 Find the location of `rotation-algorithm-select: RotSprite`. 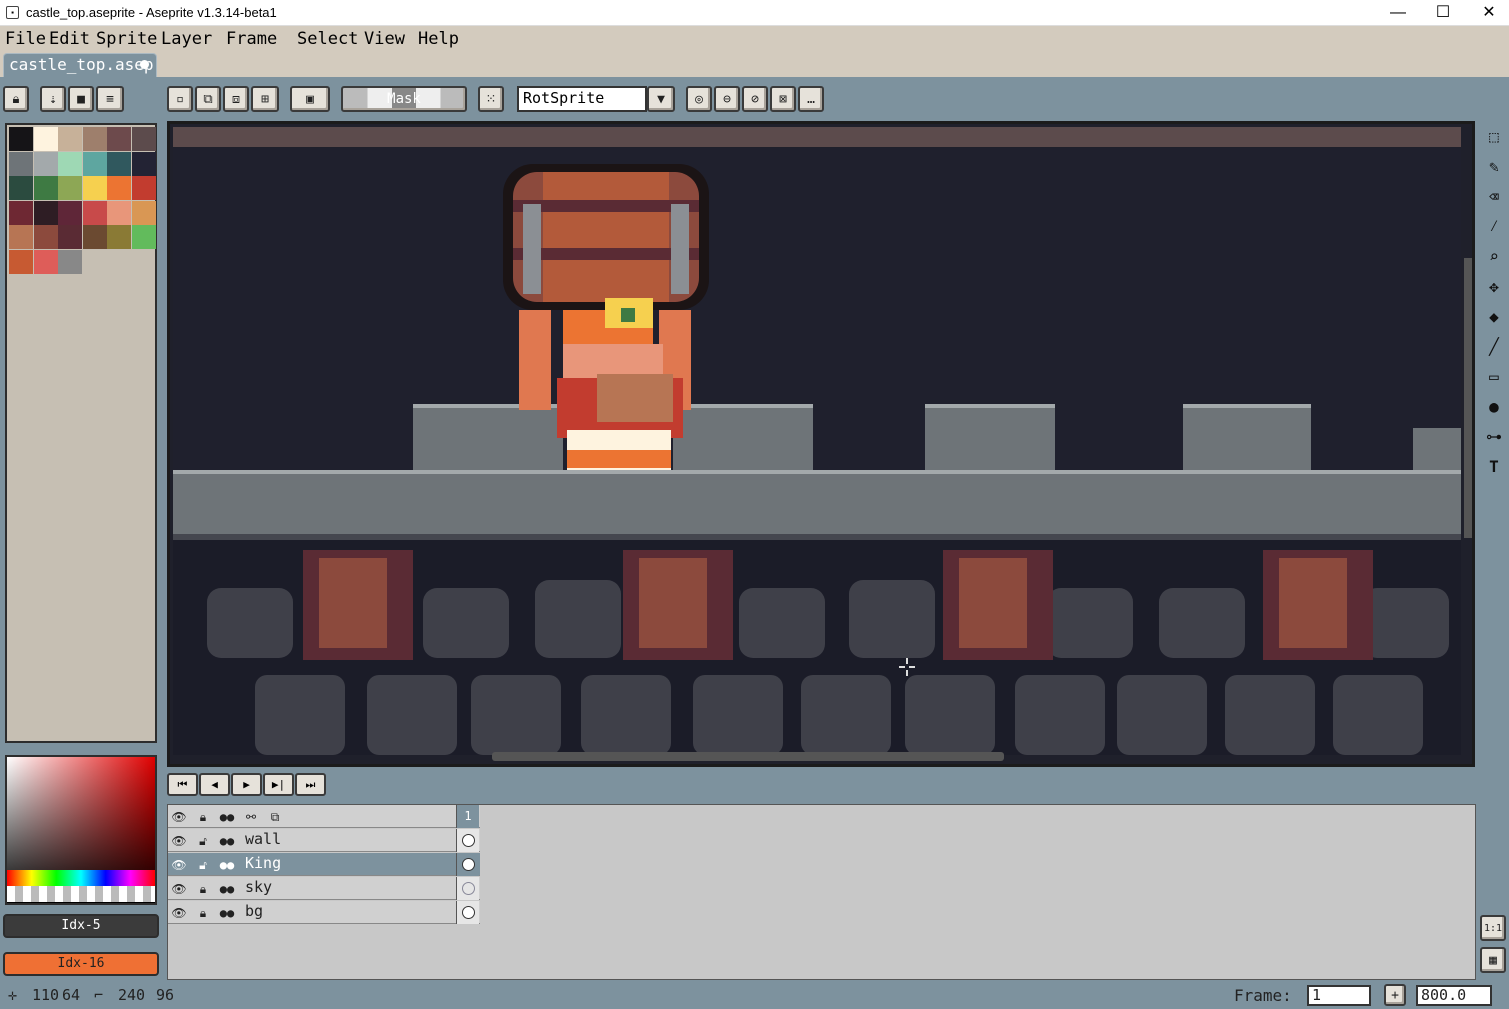

rotation-algorithm-select: RotSprite is located at coordinates (582, 99).